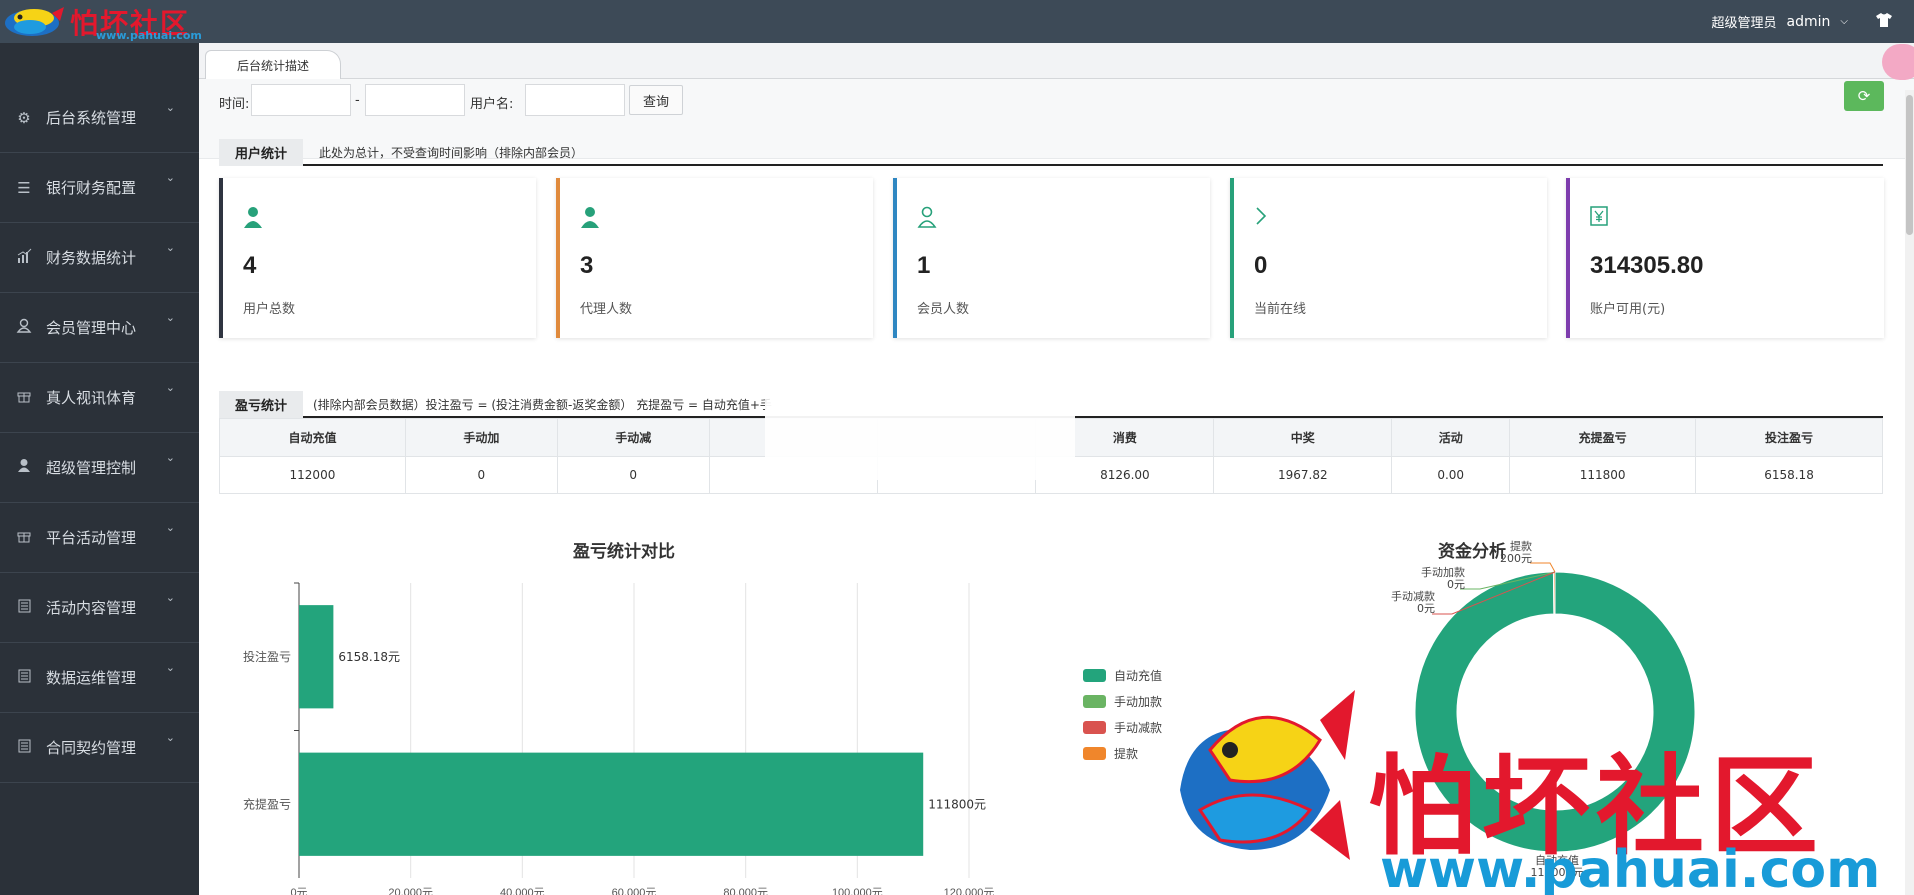 The width and height of the screenshot is (1914, 895). What do you see at coordinates (1051, 258) in the screenshot?
I see `stat-card-members: 1 会员人数` at bounding box center [1051, 258].